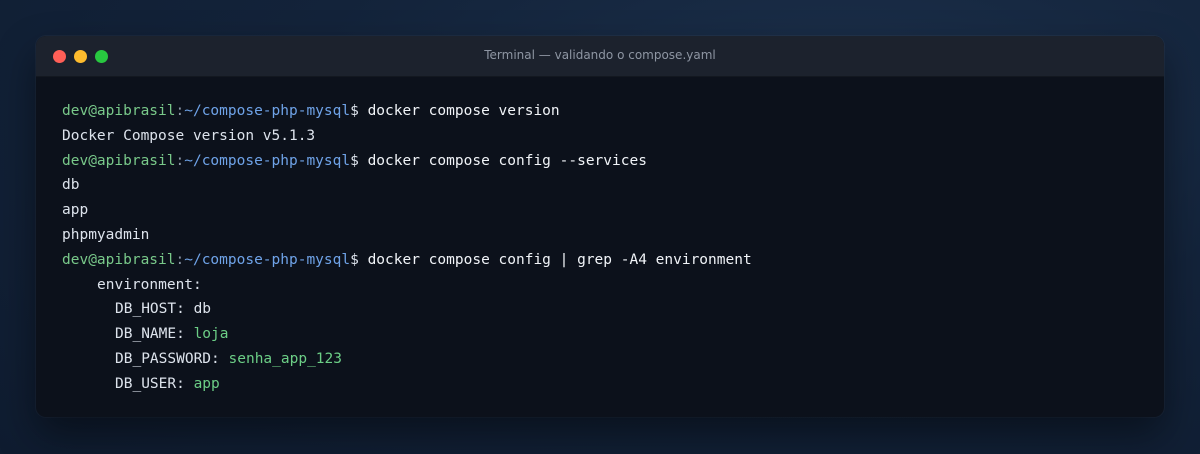  Describe the element at coordinates (150, 309) in the screenshot. I see `env-key: DB_HOST:` at that location.